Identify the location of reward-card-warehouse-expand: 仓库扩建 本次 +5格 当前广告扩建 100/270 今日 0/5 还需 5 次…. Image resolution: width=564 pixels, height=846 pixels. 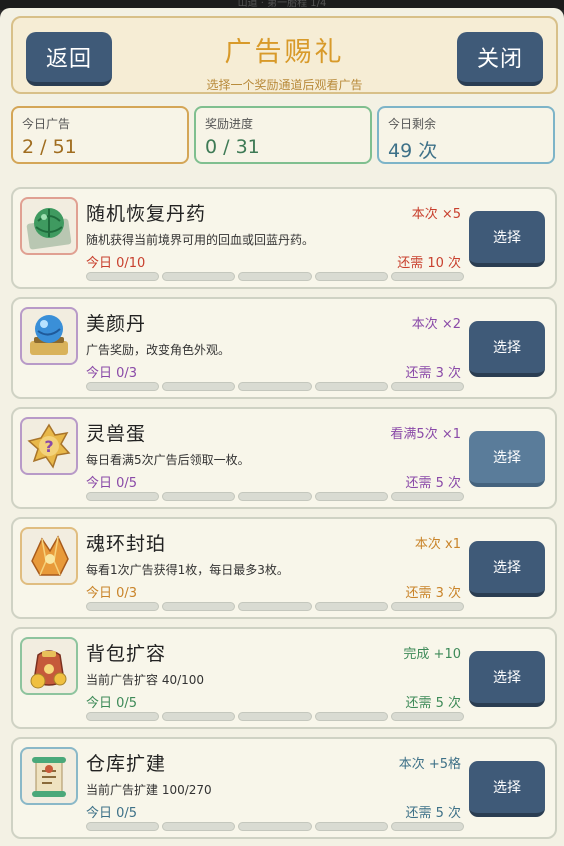
(284, 788).